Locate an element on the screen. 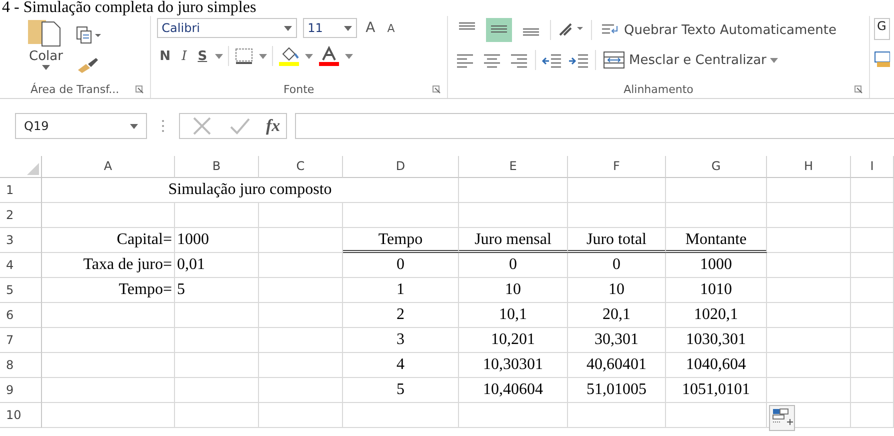  column-header: E is located at coordinates (513, 167).